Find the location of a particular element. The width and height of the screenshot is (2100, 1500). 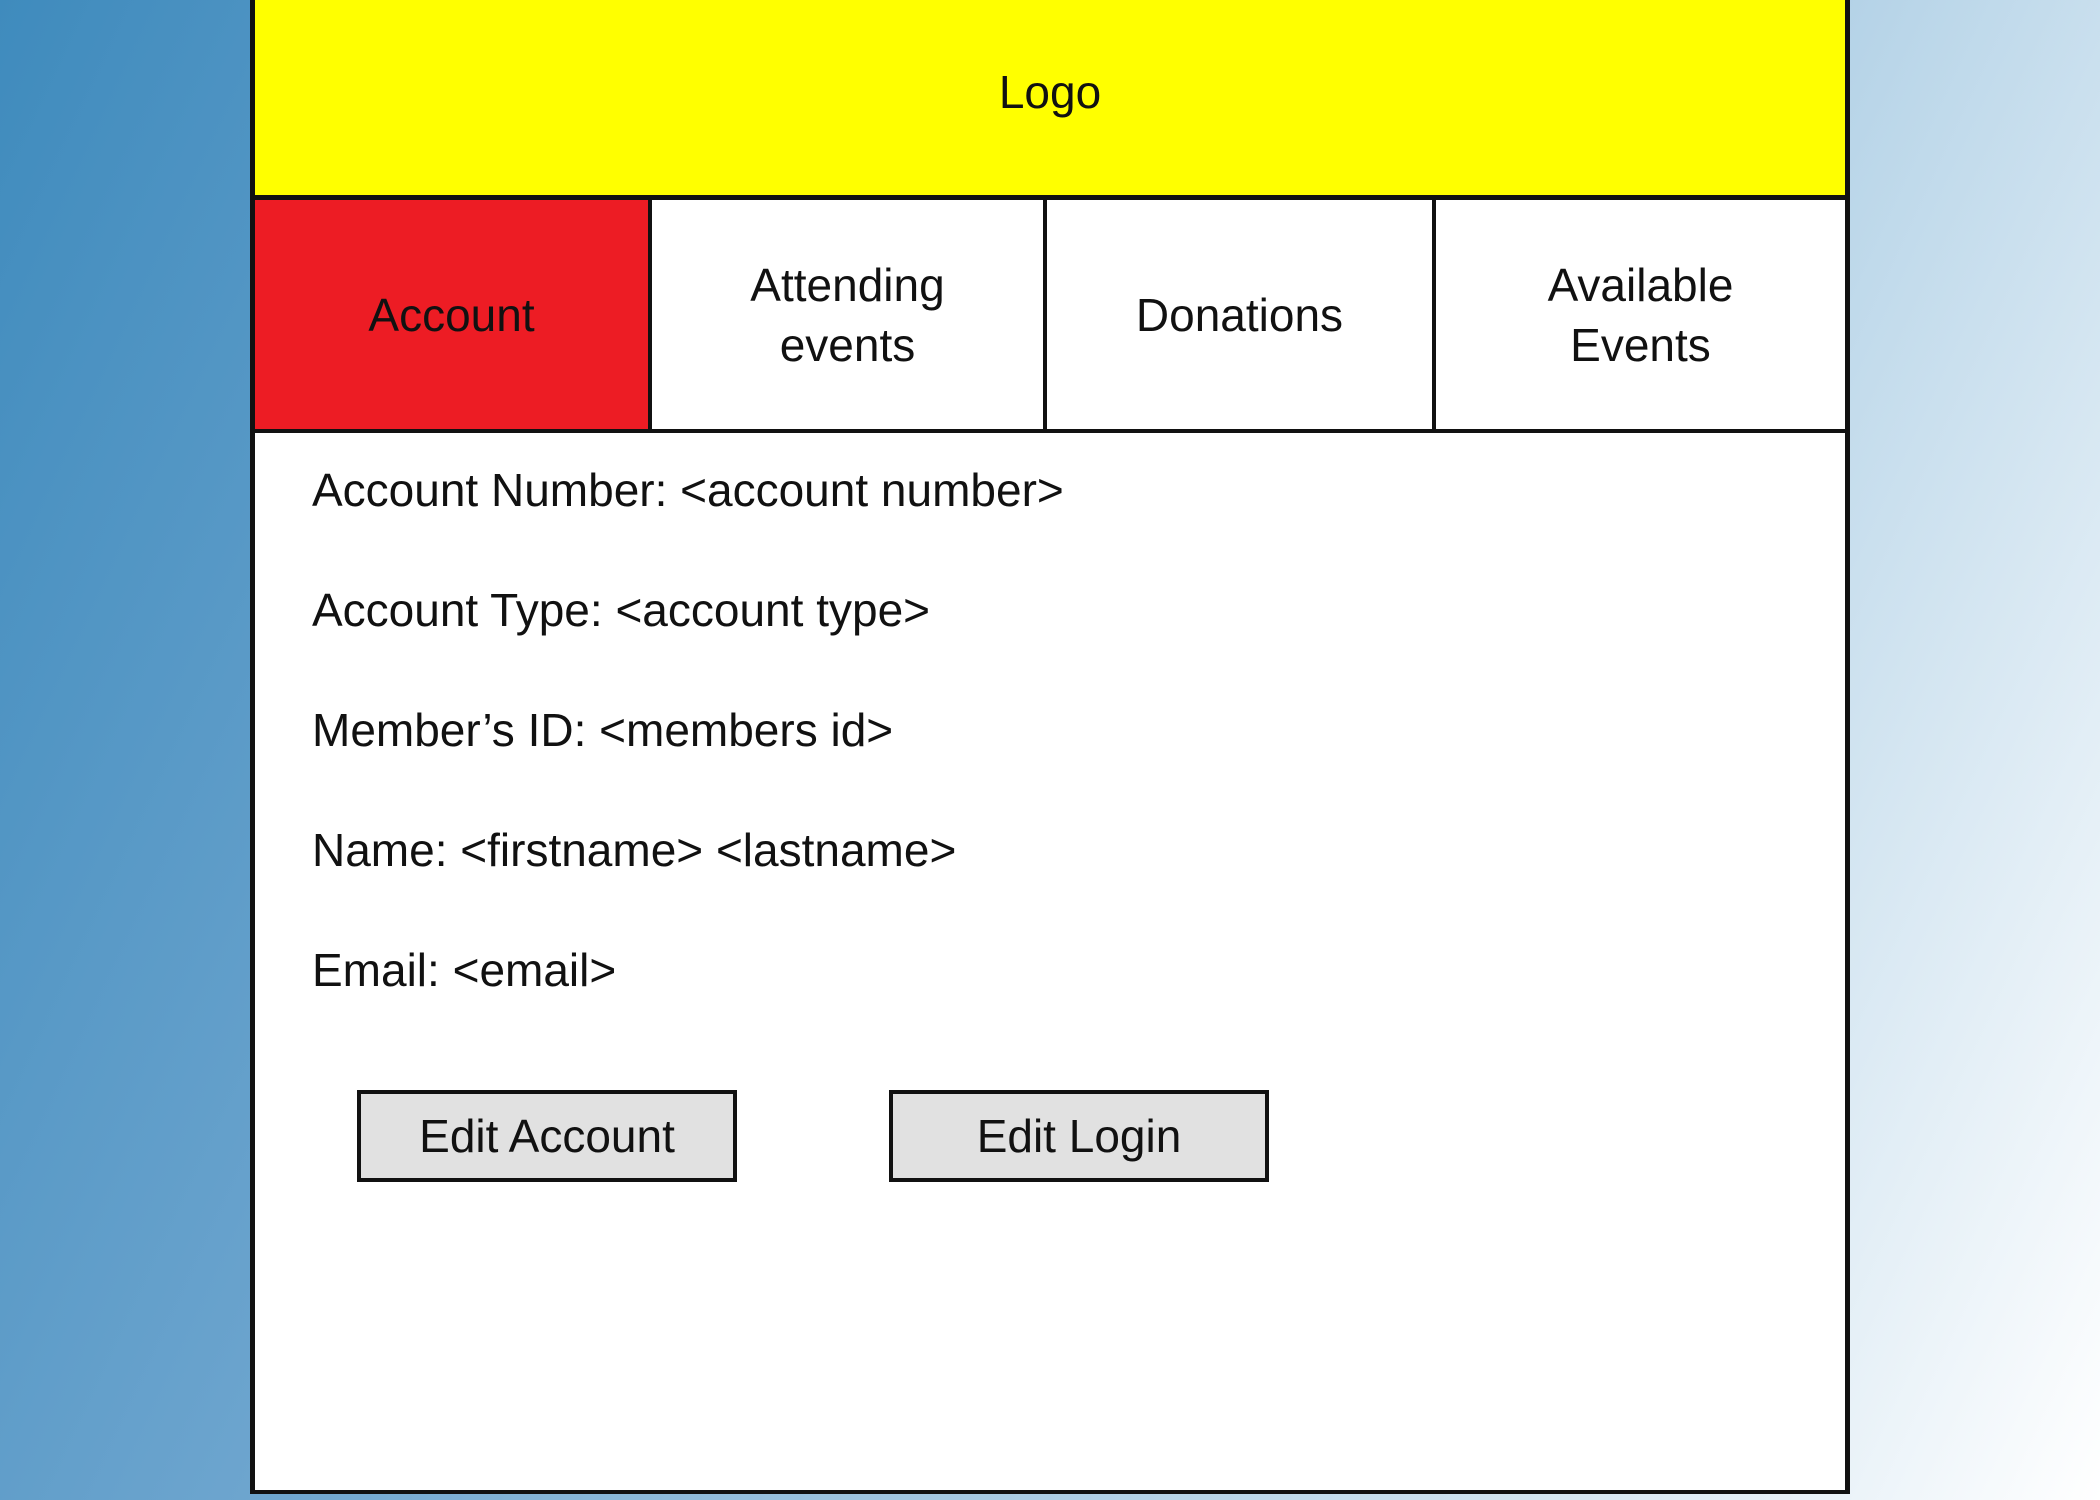

header-banner: Logo is located at coordinates (1050, 100).